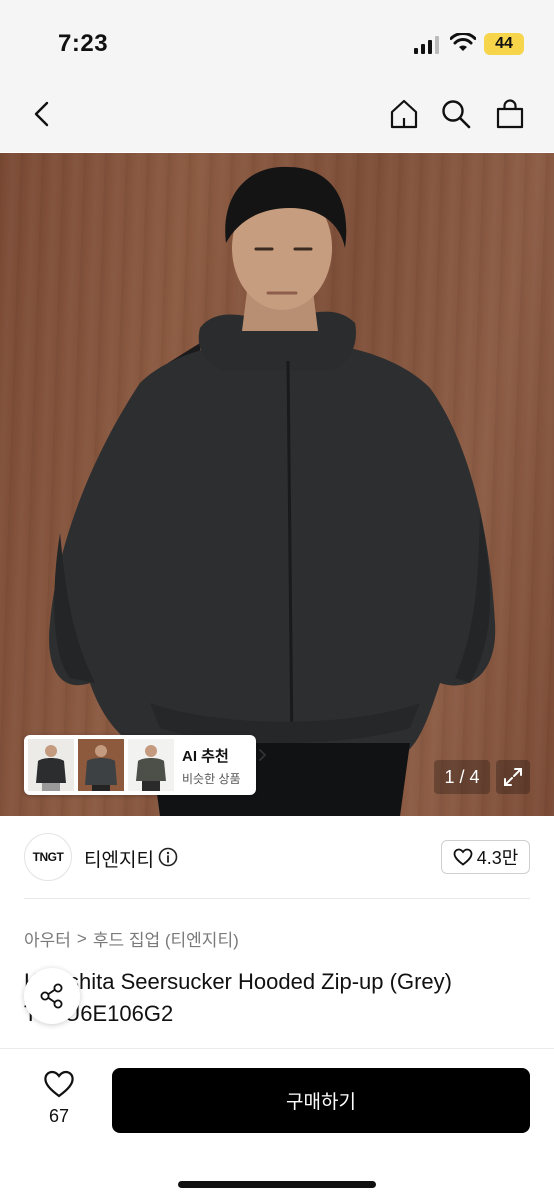  I want to click on divider, so click(277, 898).